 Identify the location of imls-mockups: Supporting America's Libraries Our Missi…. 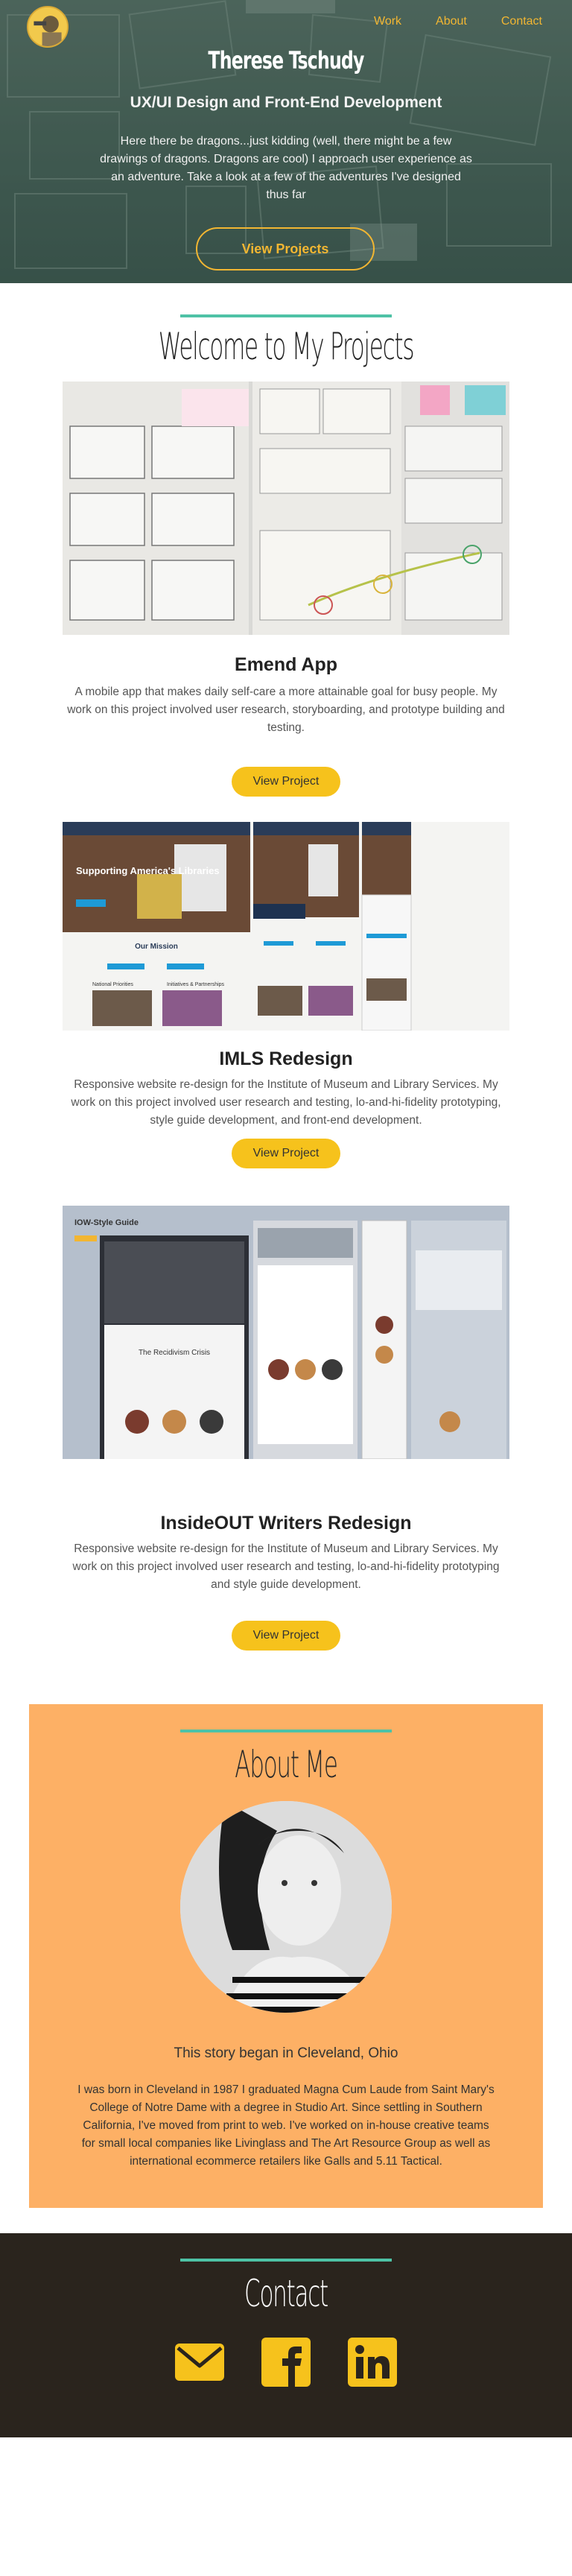
(286, 926).